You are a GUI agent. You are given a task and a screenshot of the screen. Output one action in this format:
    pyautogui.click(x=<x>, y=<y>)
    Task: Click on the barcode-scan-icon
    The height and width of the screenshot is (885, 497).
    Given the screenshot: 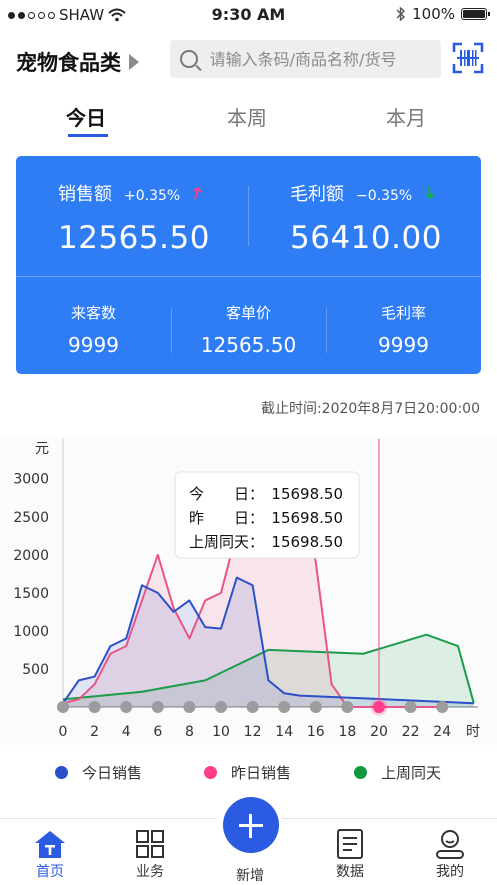 What is the action you would take?
    pyautogui.click(x=468, y=58)
    